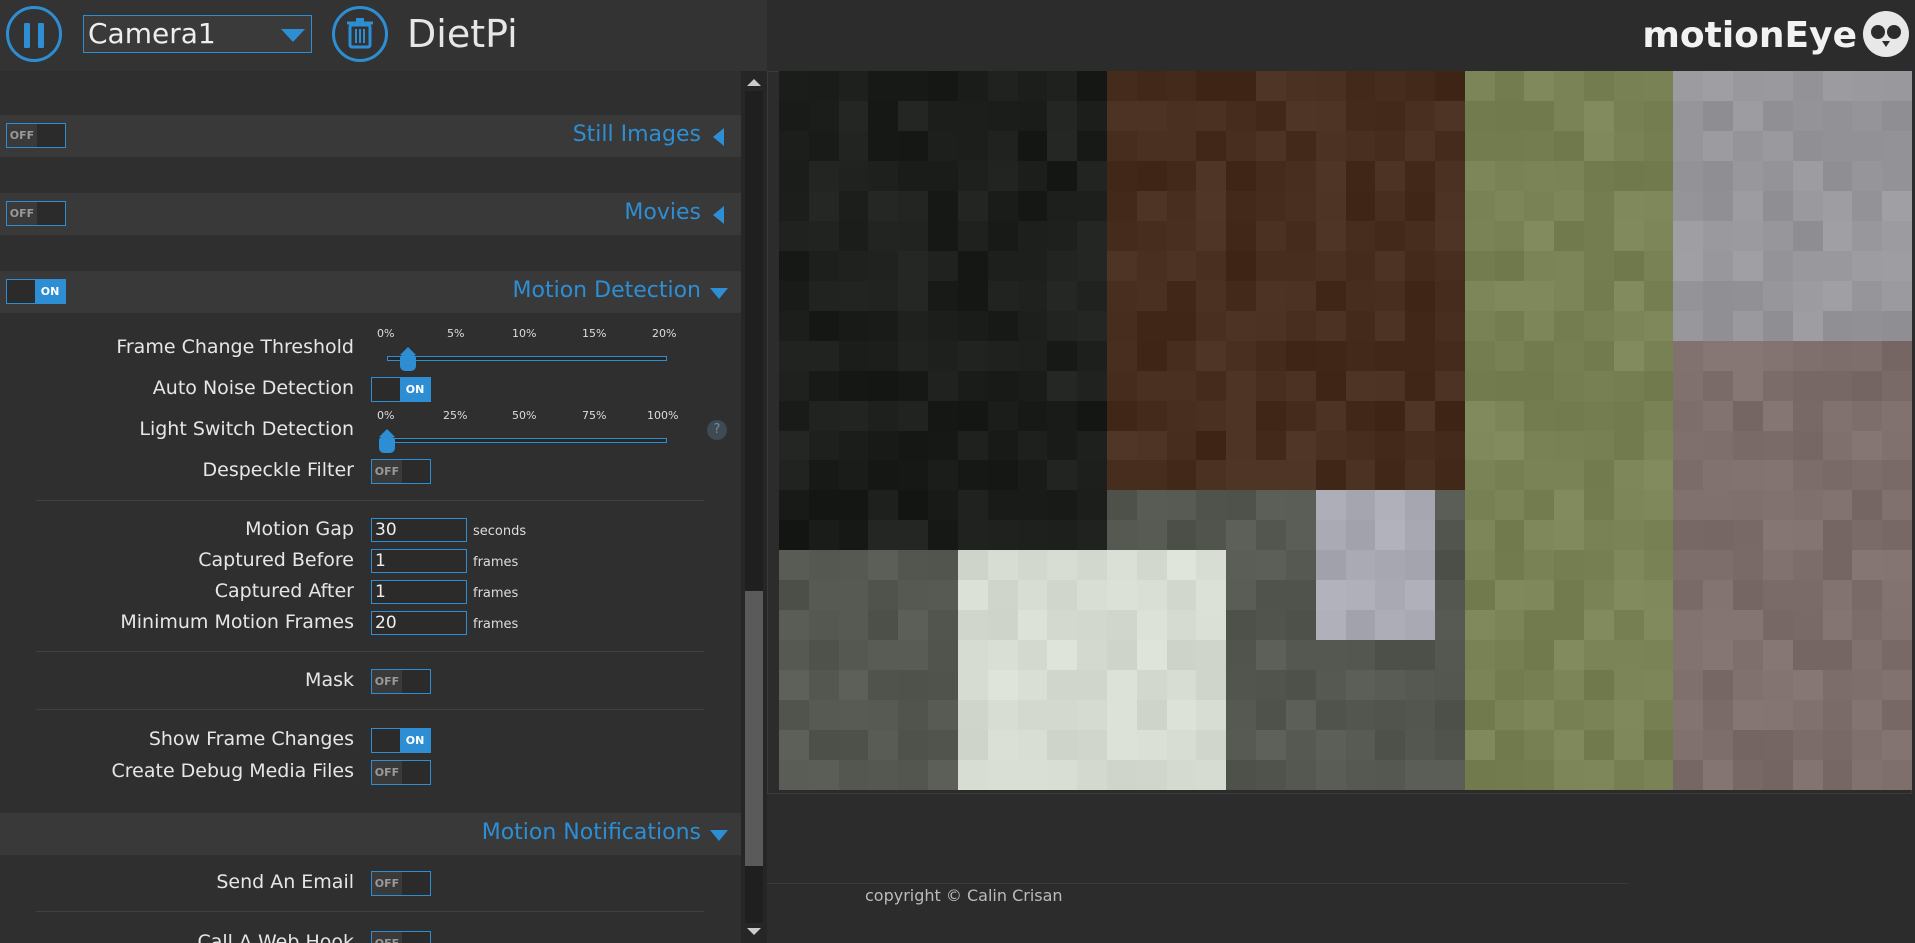 Image resolution: width=1915 pixels, height=943 pixels. I want to click on light-switch-detection-handle, so click(387, 441).